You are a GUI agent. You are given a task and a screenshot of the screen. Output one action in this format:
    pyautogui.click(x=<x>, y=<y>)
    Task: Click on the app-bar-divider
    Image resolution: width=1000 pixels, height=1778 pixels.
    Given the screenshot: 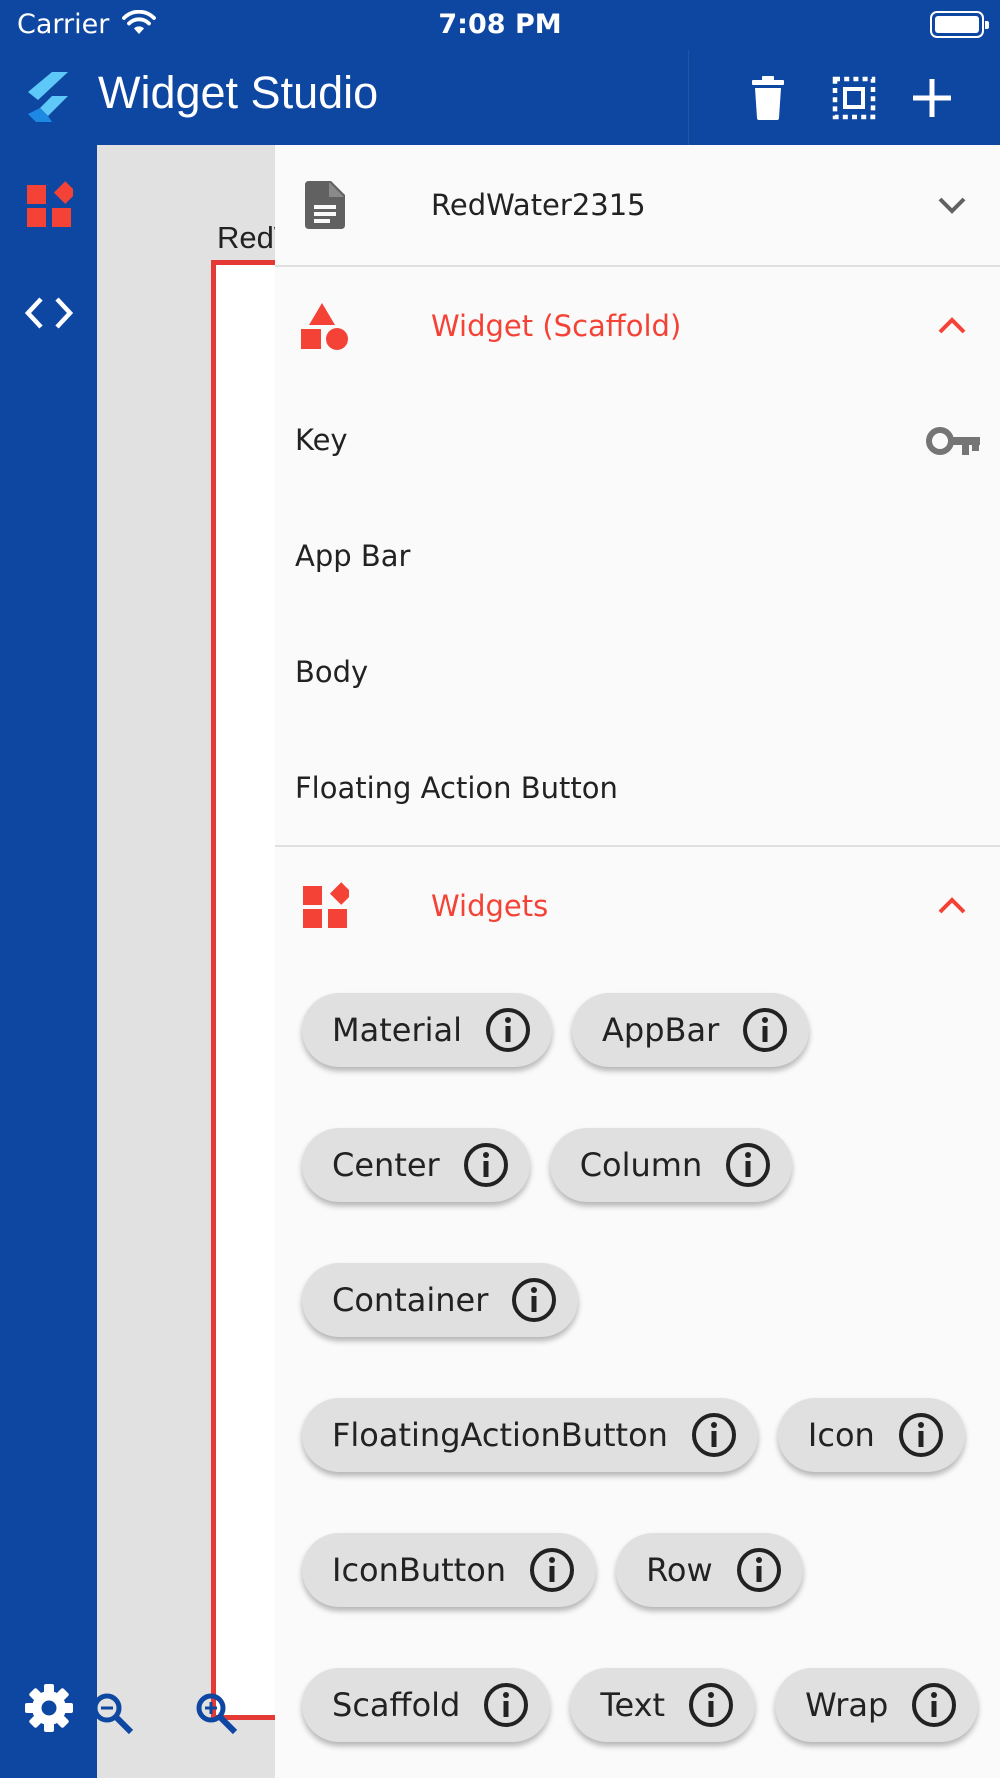 What is the action you would take?
    pyautogui.click(x=688, y=97)
    